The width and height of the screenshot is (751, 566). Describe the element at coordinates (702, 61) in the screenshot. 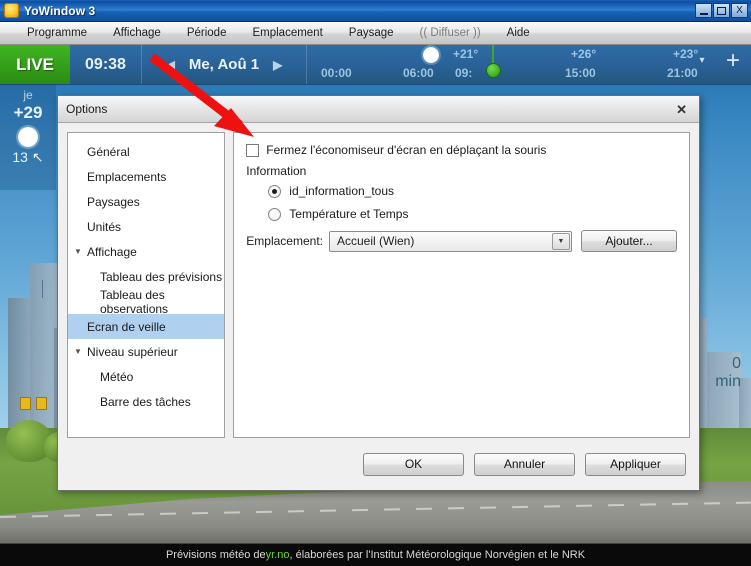

I see `chevron-down-icon: ▾` at that location.